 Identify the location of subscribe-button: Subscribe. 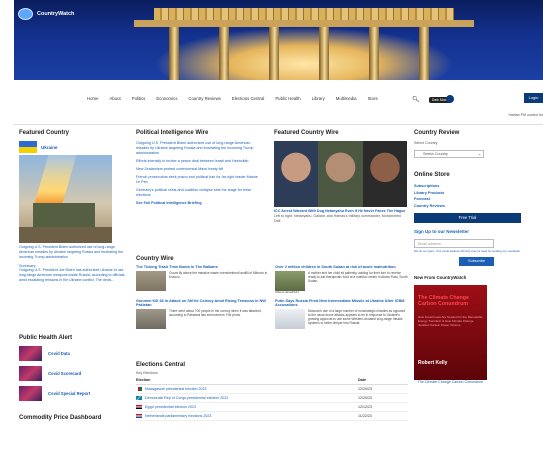
(476, 262).